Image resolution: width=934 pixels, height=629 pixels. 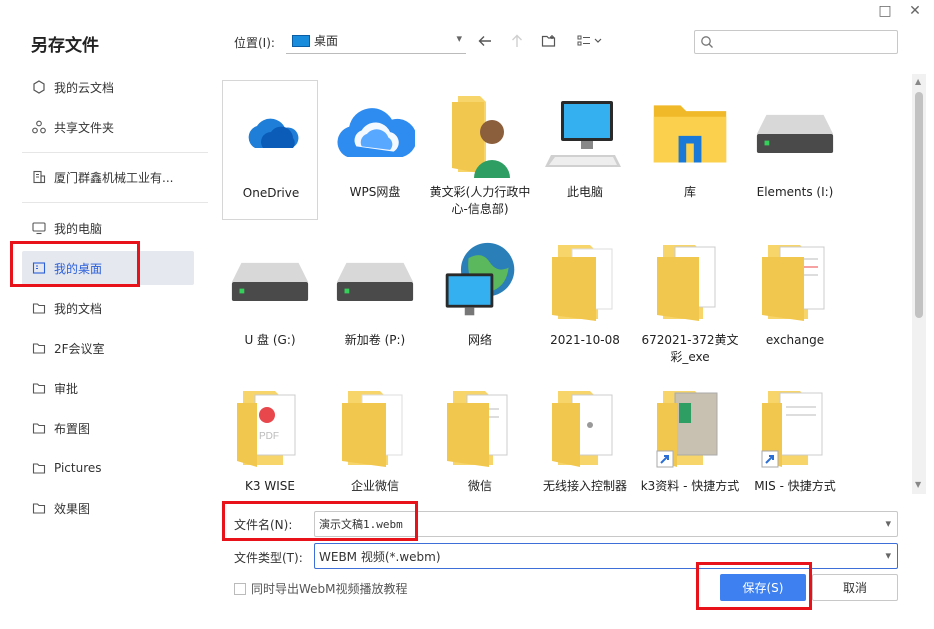 I want to click on file-name: MIS - 快捷方式, so click(x=795, y=486).